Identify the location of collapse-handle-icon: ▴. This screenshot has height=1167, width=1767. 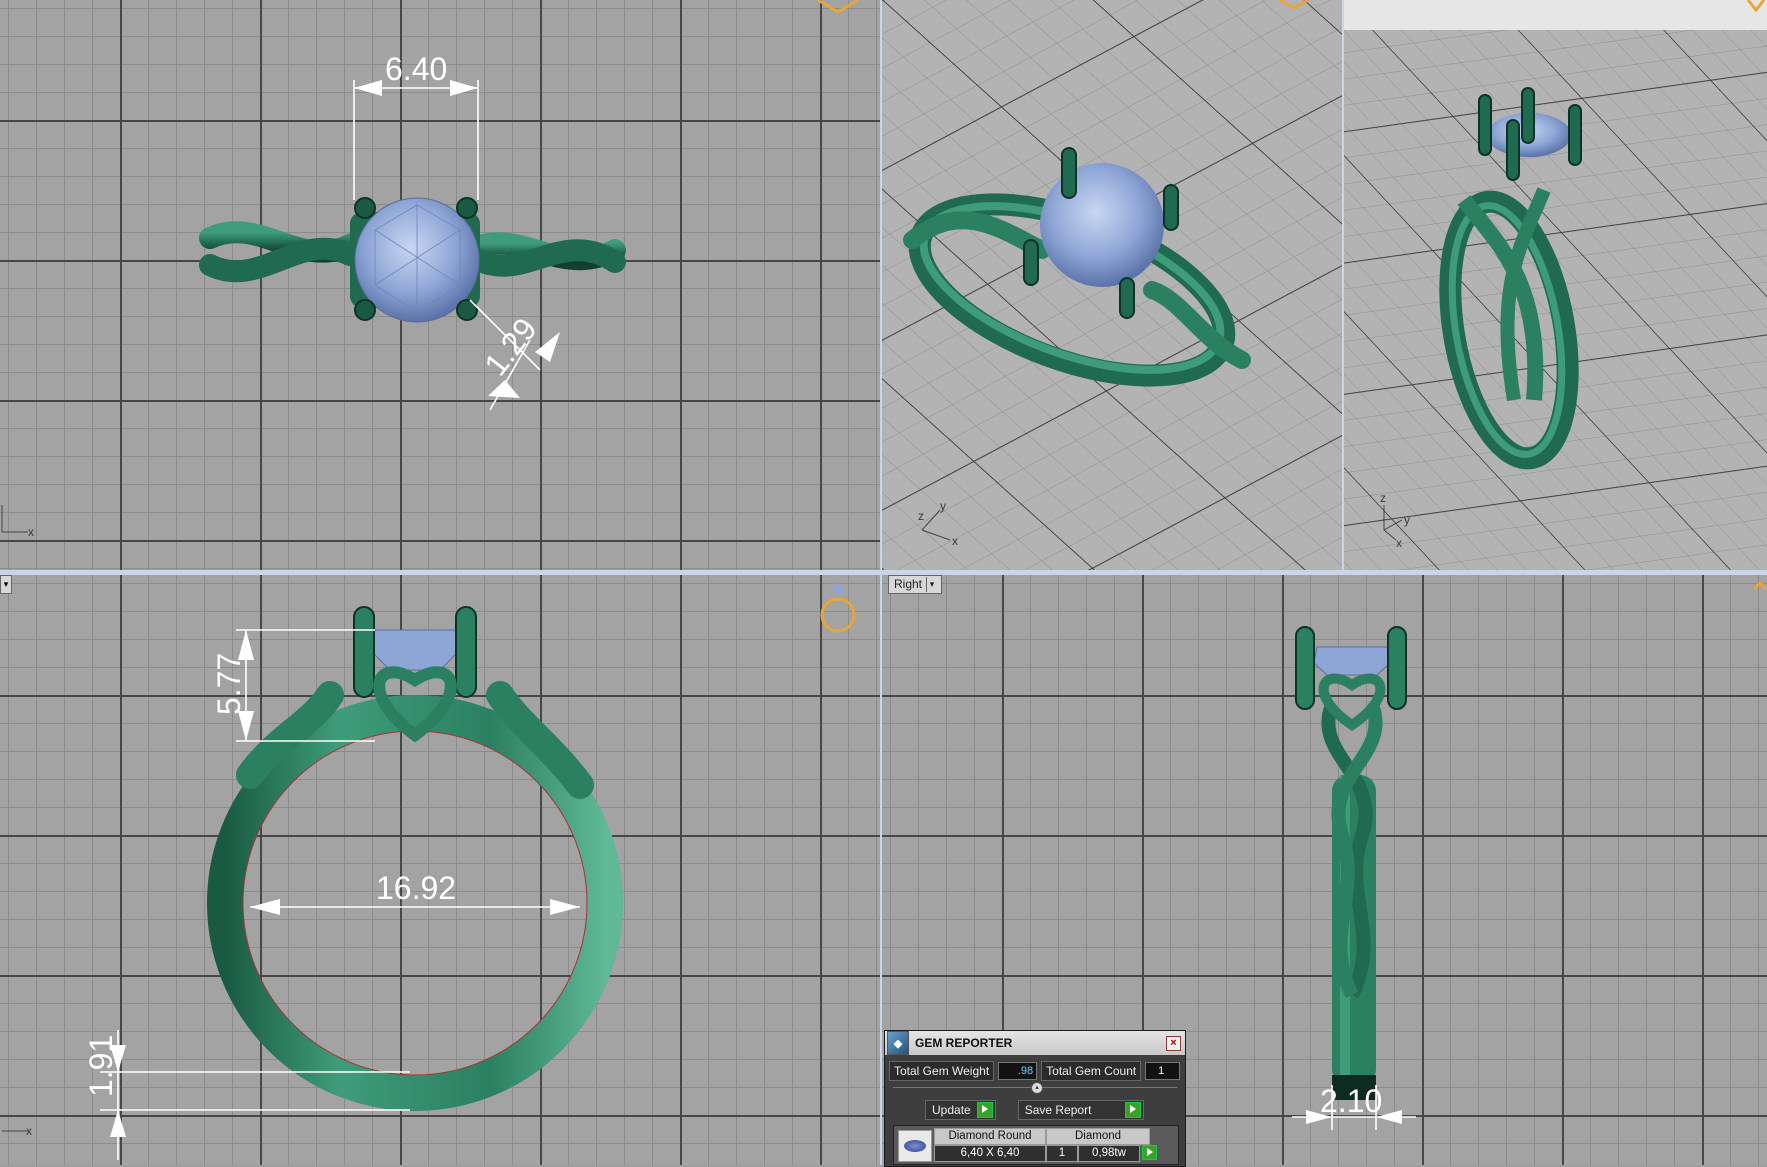
(1037, 1088).